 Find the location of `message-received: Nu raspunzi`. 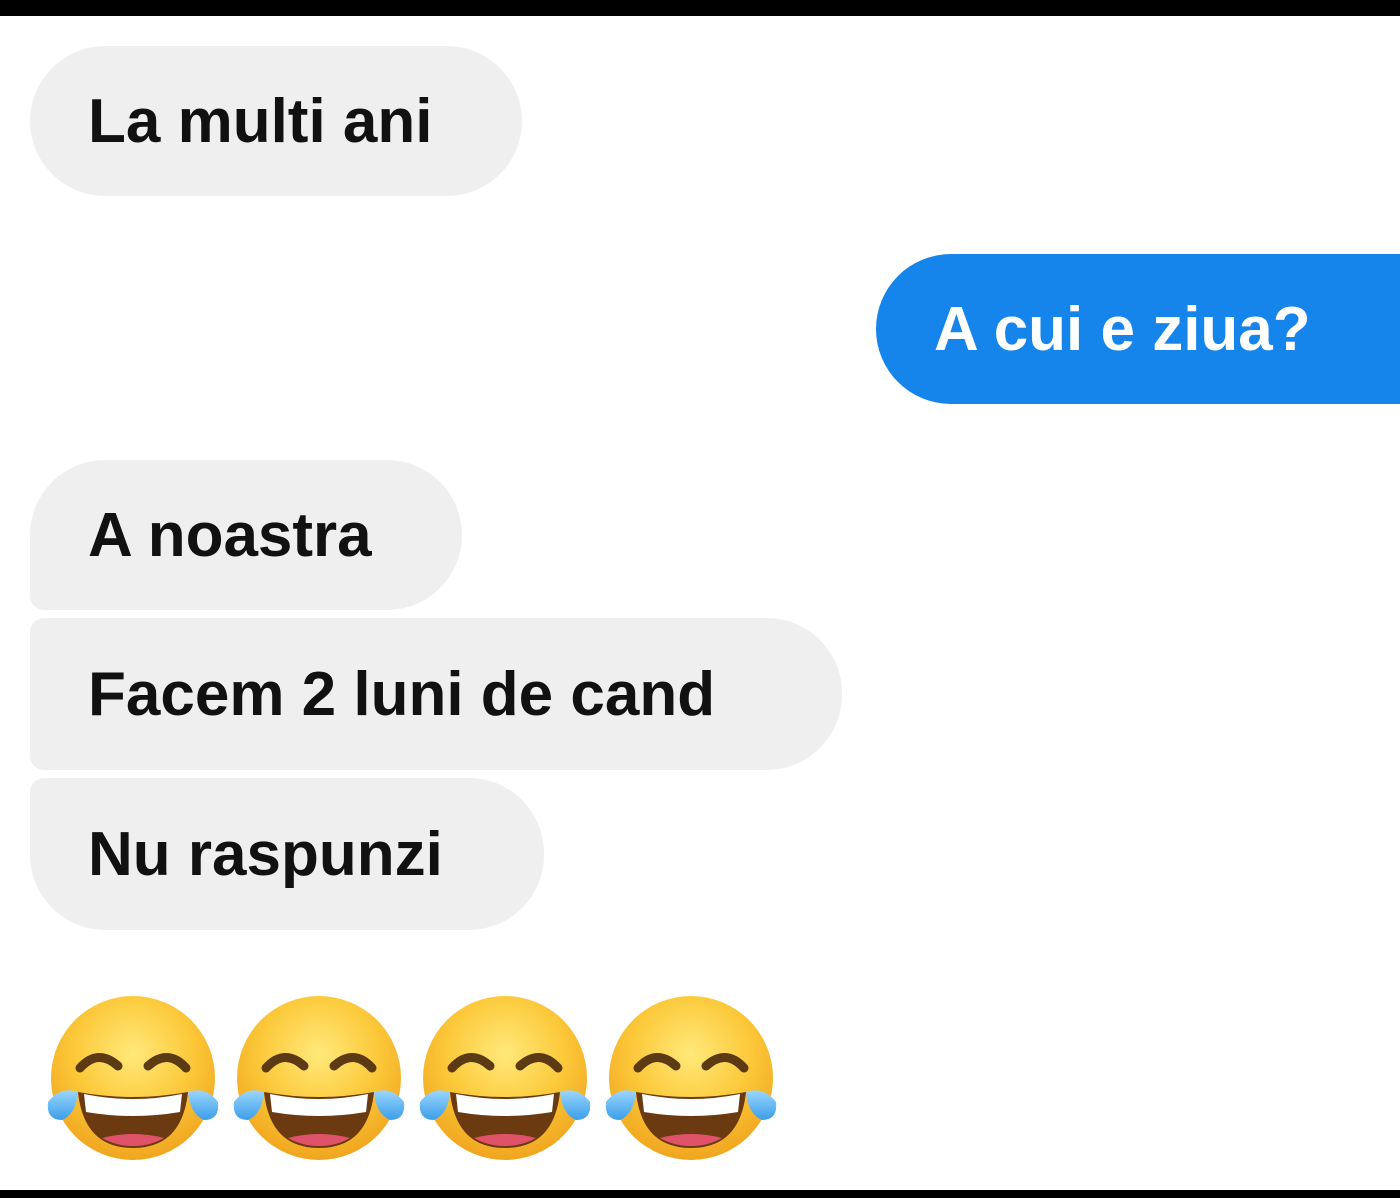

message-received: Nu raspunzi is located at coordinates (287, 854).